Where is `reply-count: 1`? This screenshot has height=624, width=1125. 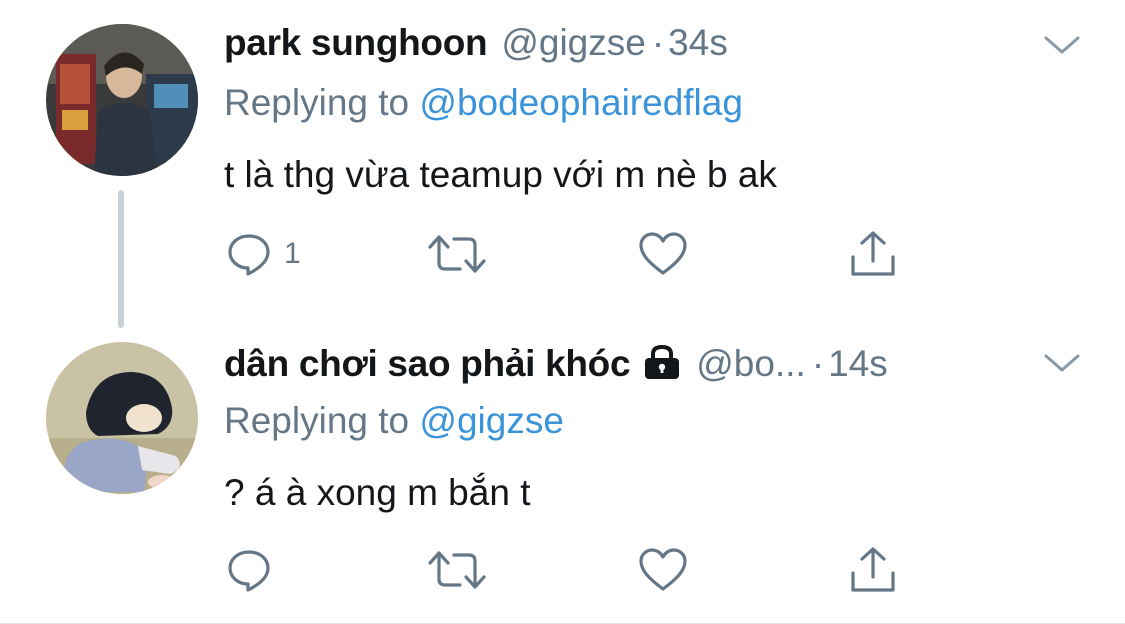
reply-count: 1 is located at coordinates (292, 253).